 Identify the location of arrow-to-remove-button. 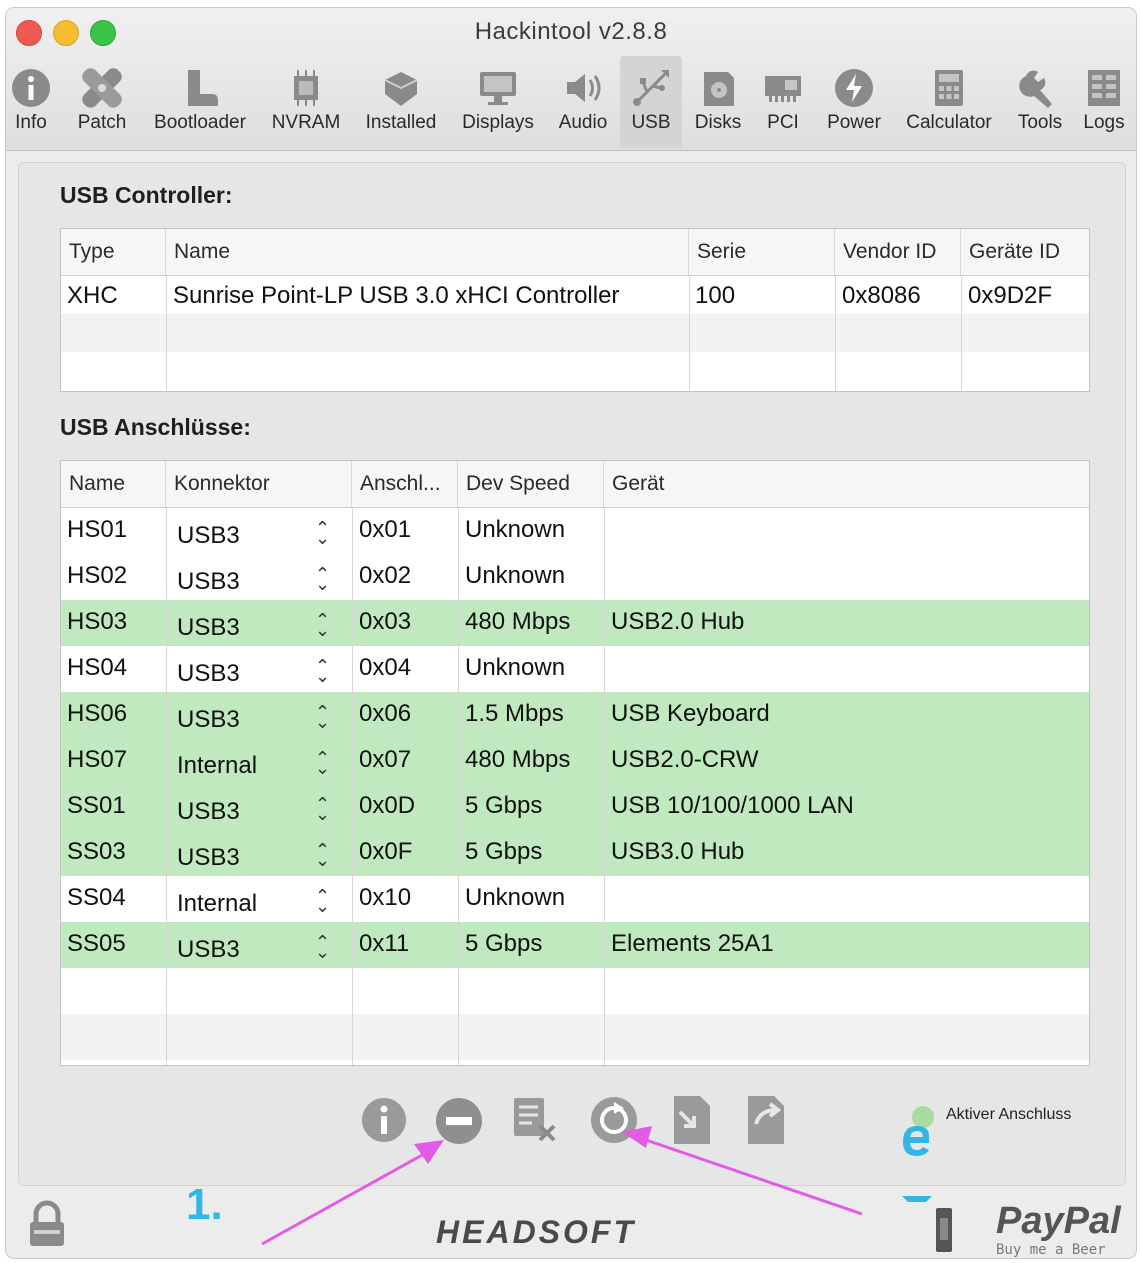
(352, 1193).